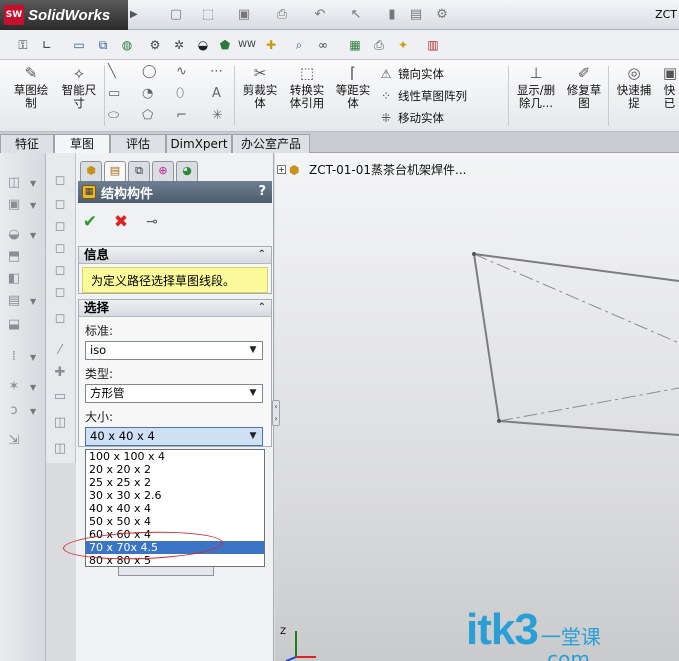  What do you see at coordinates (147, 115) in the screenshot?
I see `polygon-icon: ⬠` at bounding box center [147, 115].